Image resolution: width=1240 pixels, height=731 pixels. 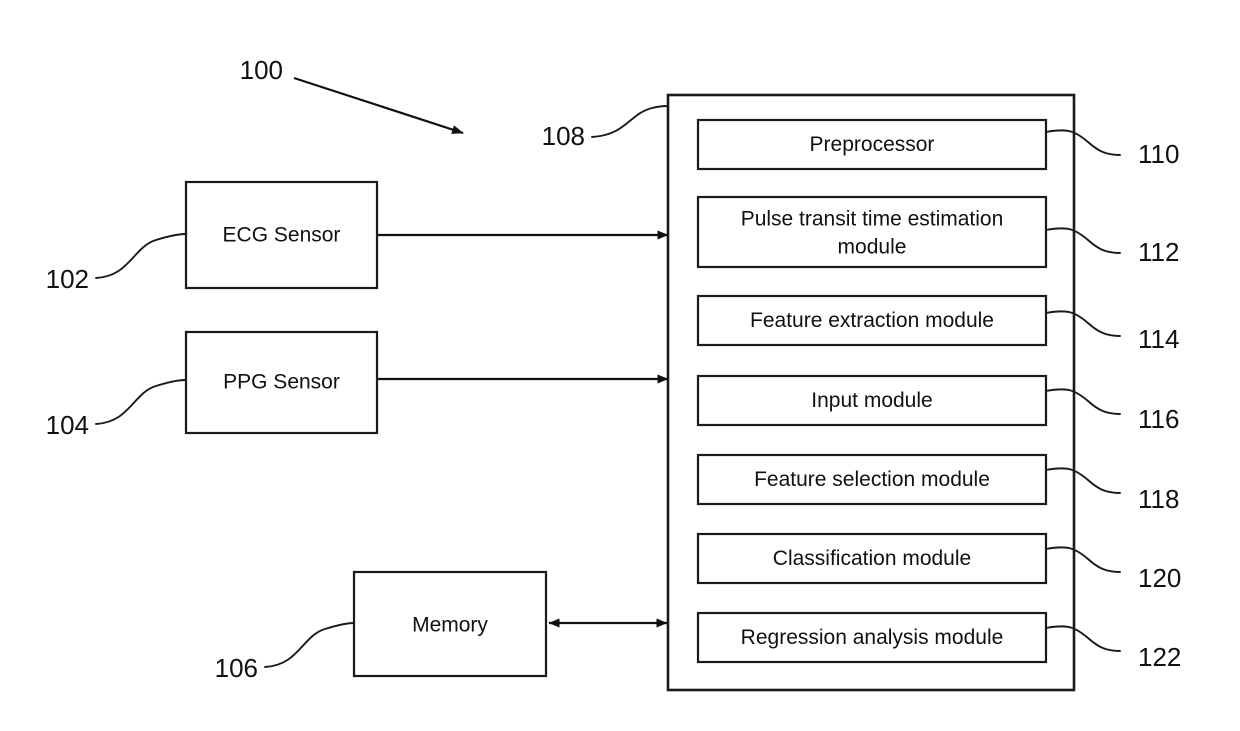 I want to click on ppg-sensor-block: PPG Sensor, so click(x=281, y=382).